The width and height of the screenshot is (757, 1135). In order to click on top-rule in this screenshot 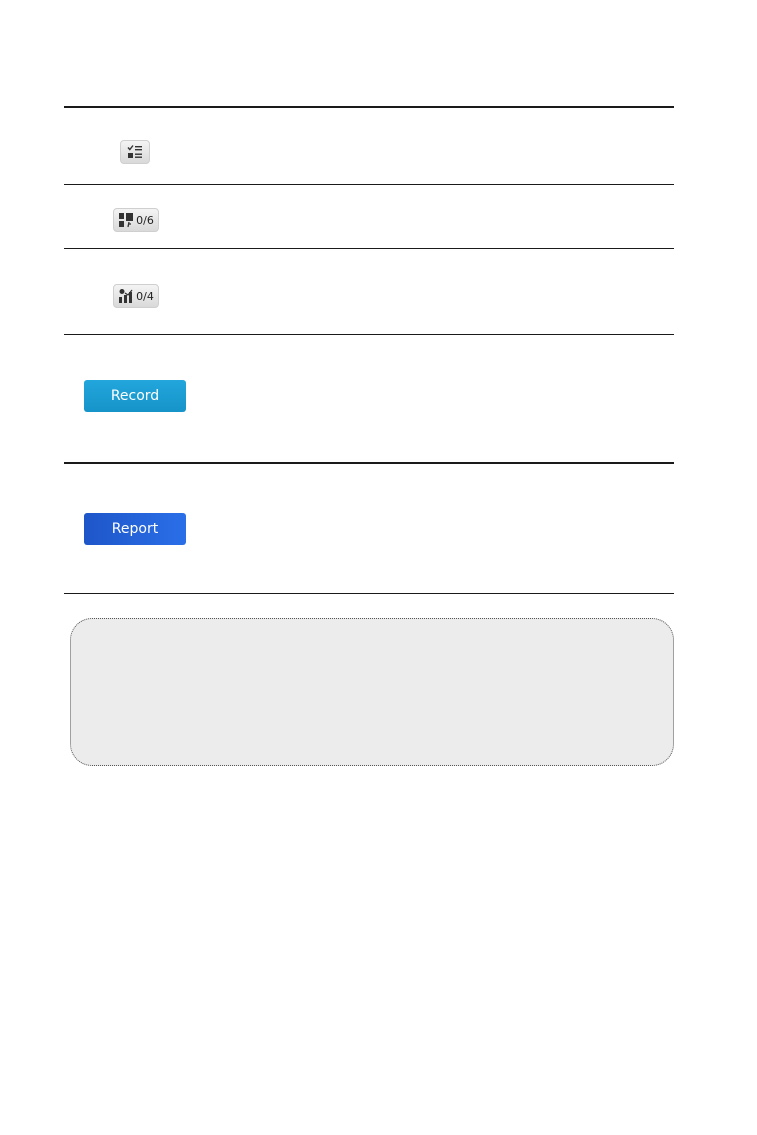, I will do `click(369, 107)`.